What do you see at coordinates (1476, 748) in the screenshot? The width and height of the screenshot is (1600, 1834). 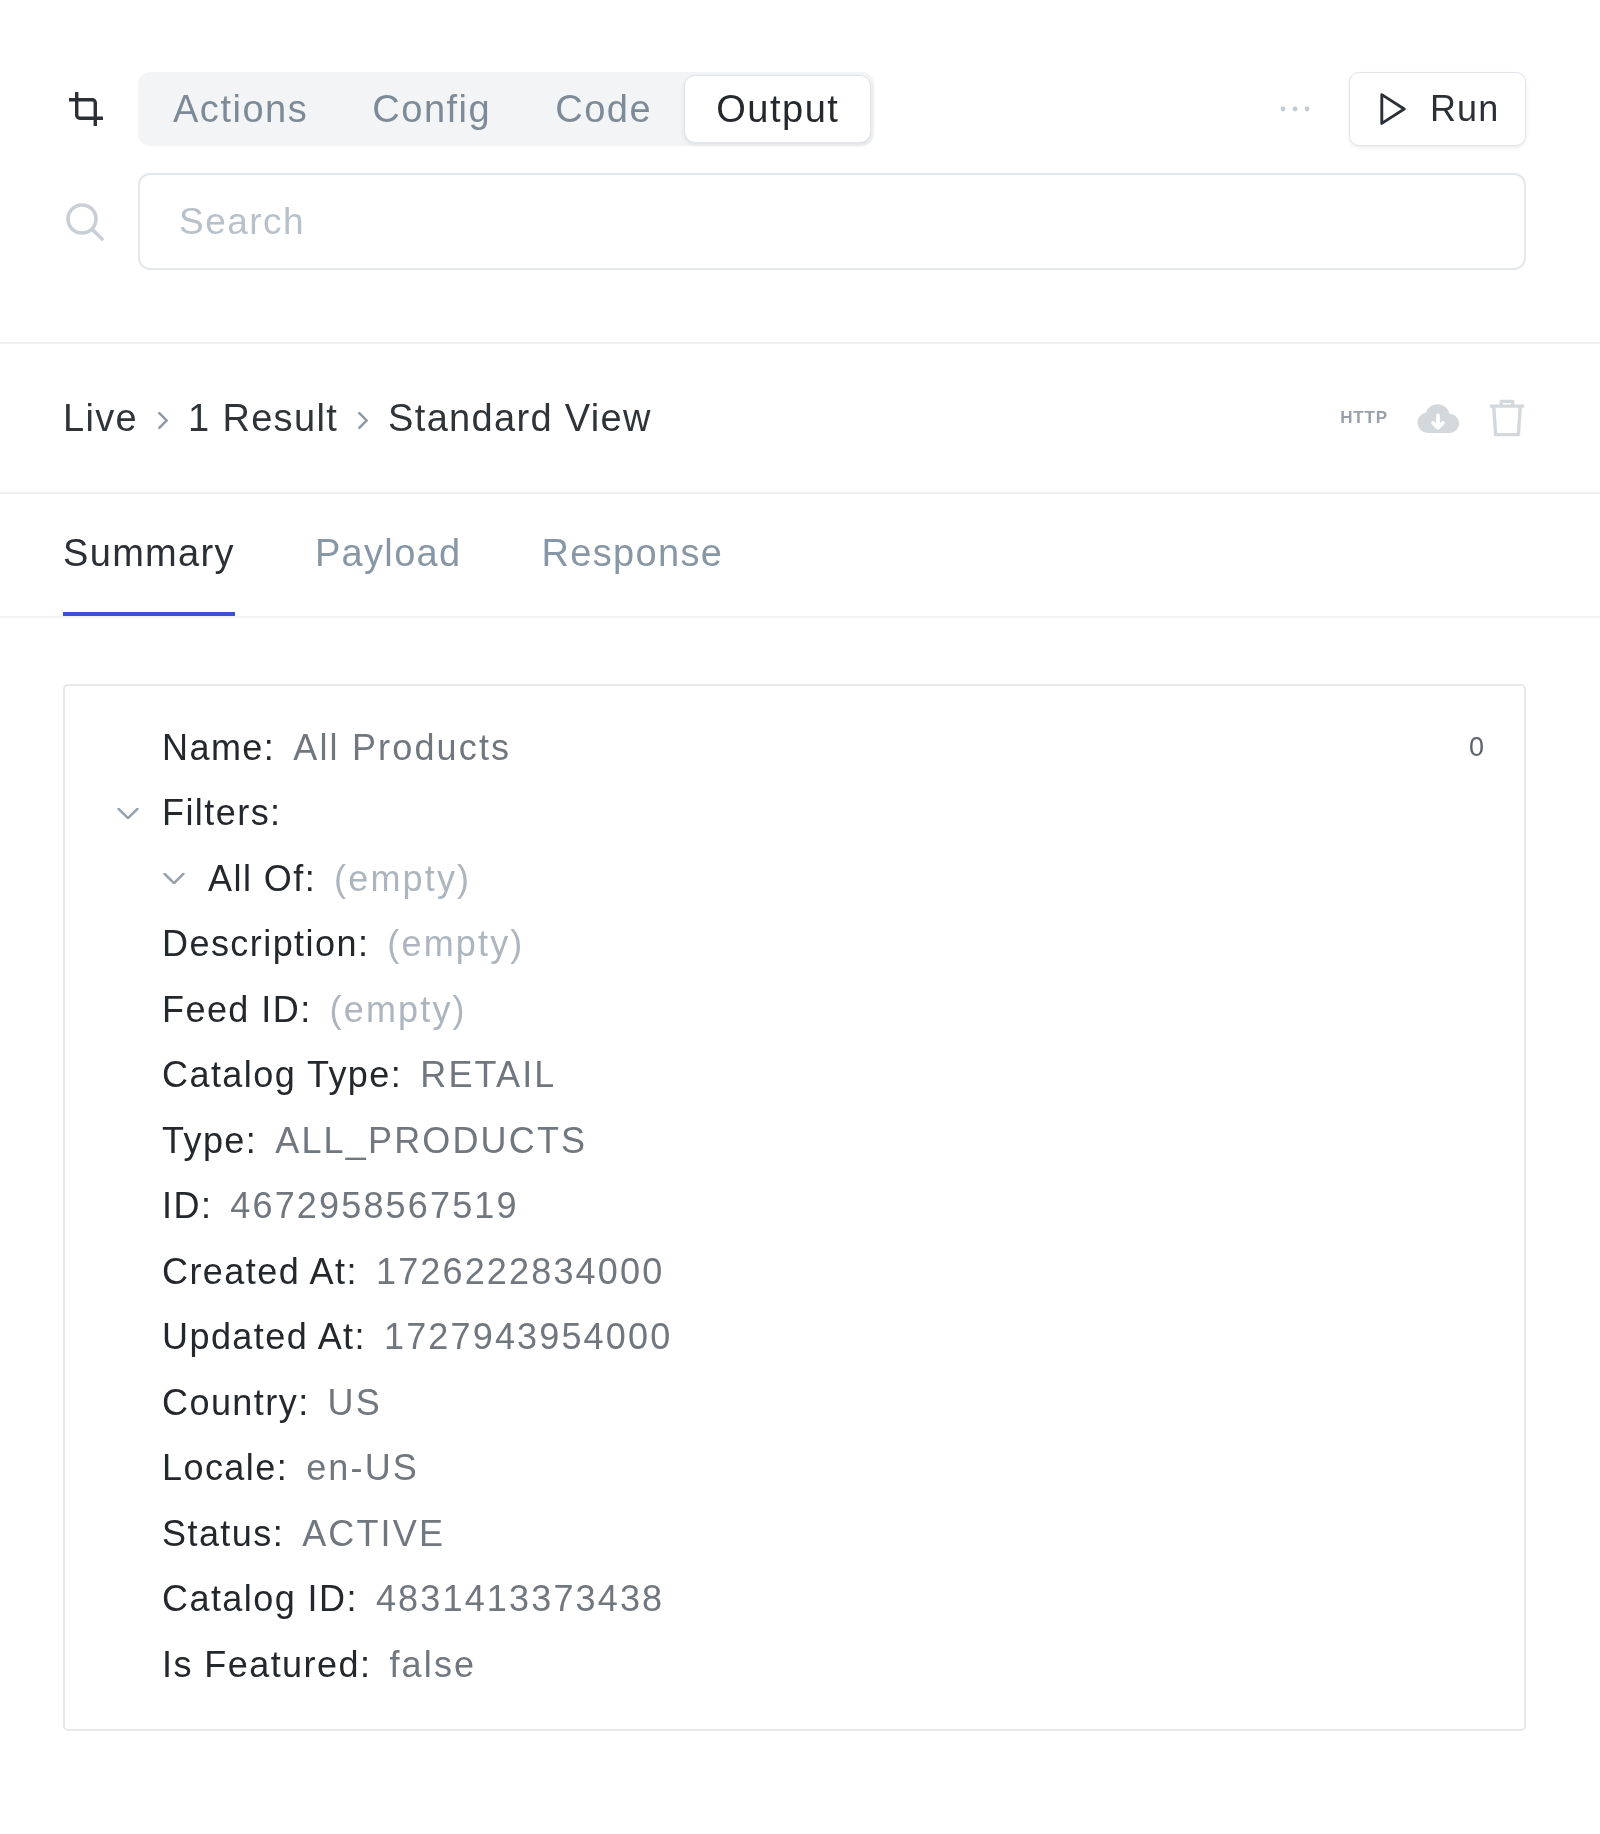 I see `result-index: 0` at bounding box center [1476, 748].